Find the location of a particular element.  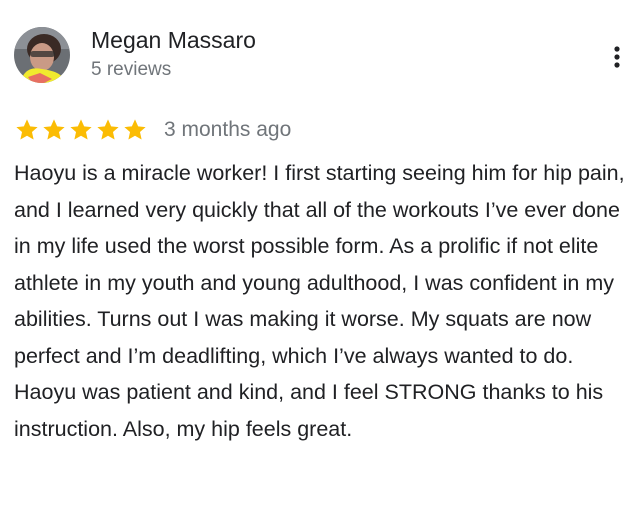

review-date: 3 months ago is located at coordinates (228, 129).